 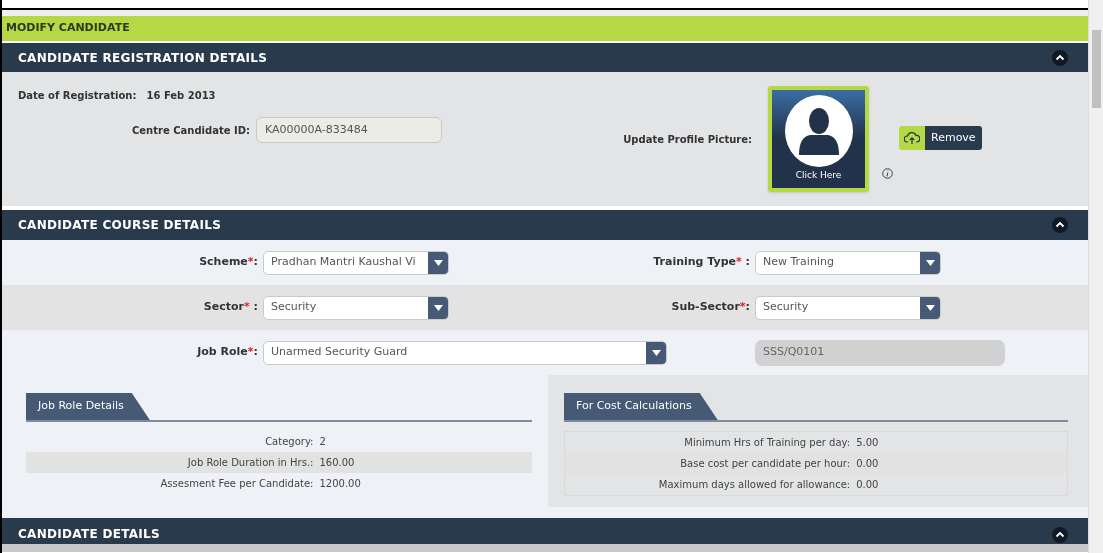 What do you see at coordinates (181, 96) in the screenshot?
I see `date-value: 16 Feb 2013` at bounding box center [181, 96].